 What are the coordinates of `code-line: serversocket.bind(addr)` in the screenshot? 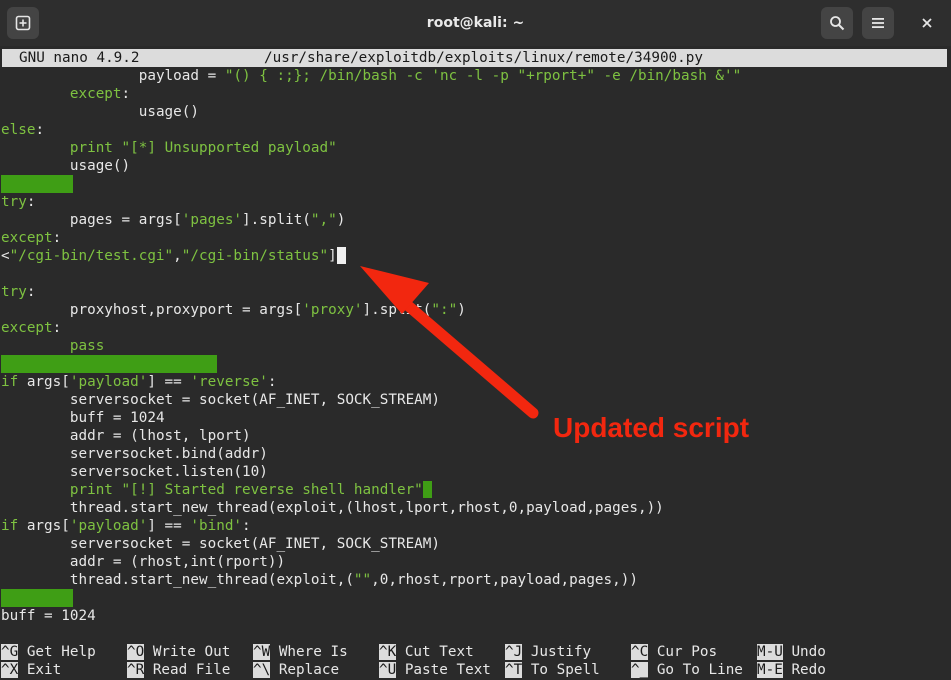 It's located at (168, 454).